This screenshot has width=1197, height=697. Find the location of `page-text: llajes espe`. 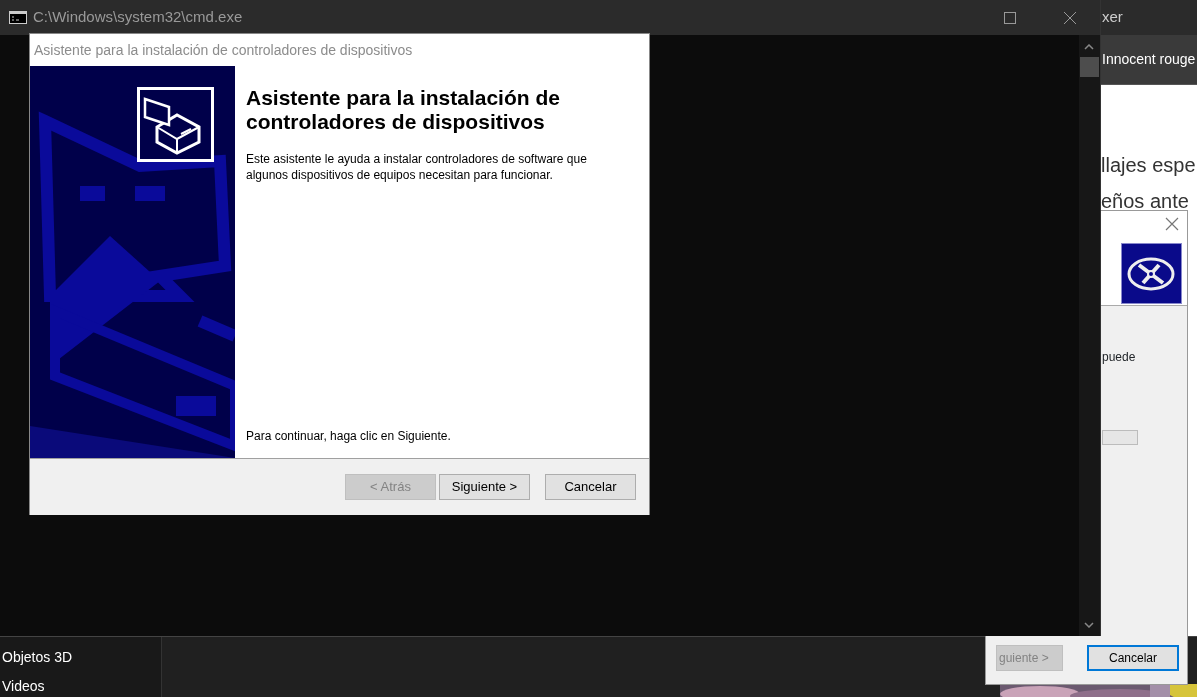

page-text: llajes espe is located at coordinates (1148, 165).